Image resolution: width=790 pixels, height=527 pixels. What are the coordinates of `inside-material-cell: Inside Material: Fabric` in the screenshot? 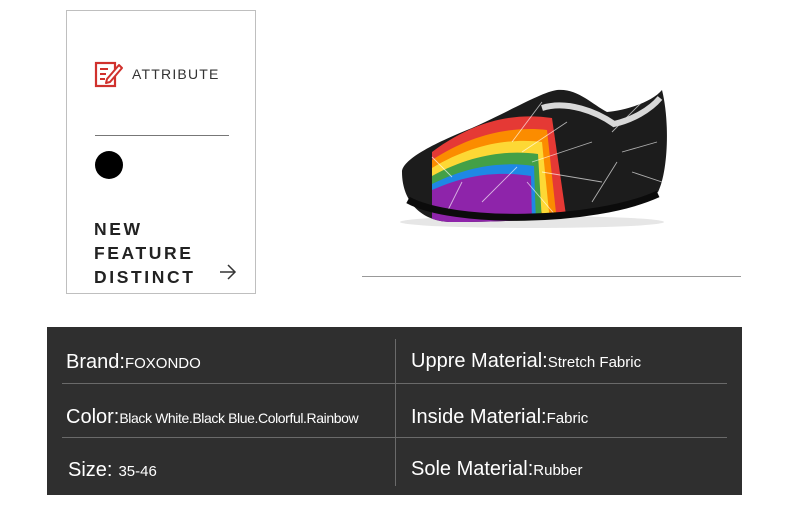 It's located at (499, 417).